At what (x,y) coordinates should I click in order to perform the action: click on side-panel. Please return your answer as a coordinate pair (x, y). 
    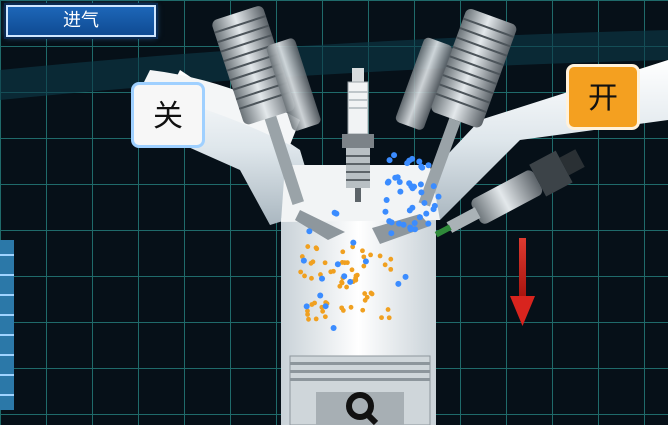
    Looking at the image, I should click on (7, 325).